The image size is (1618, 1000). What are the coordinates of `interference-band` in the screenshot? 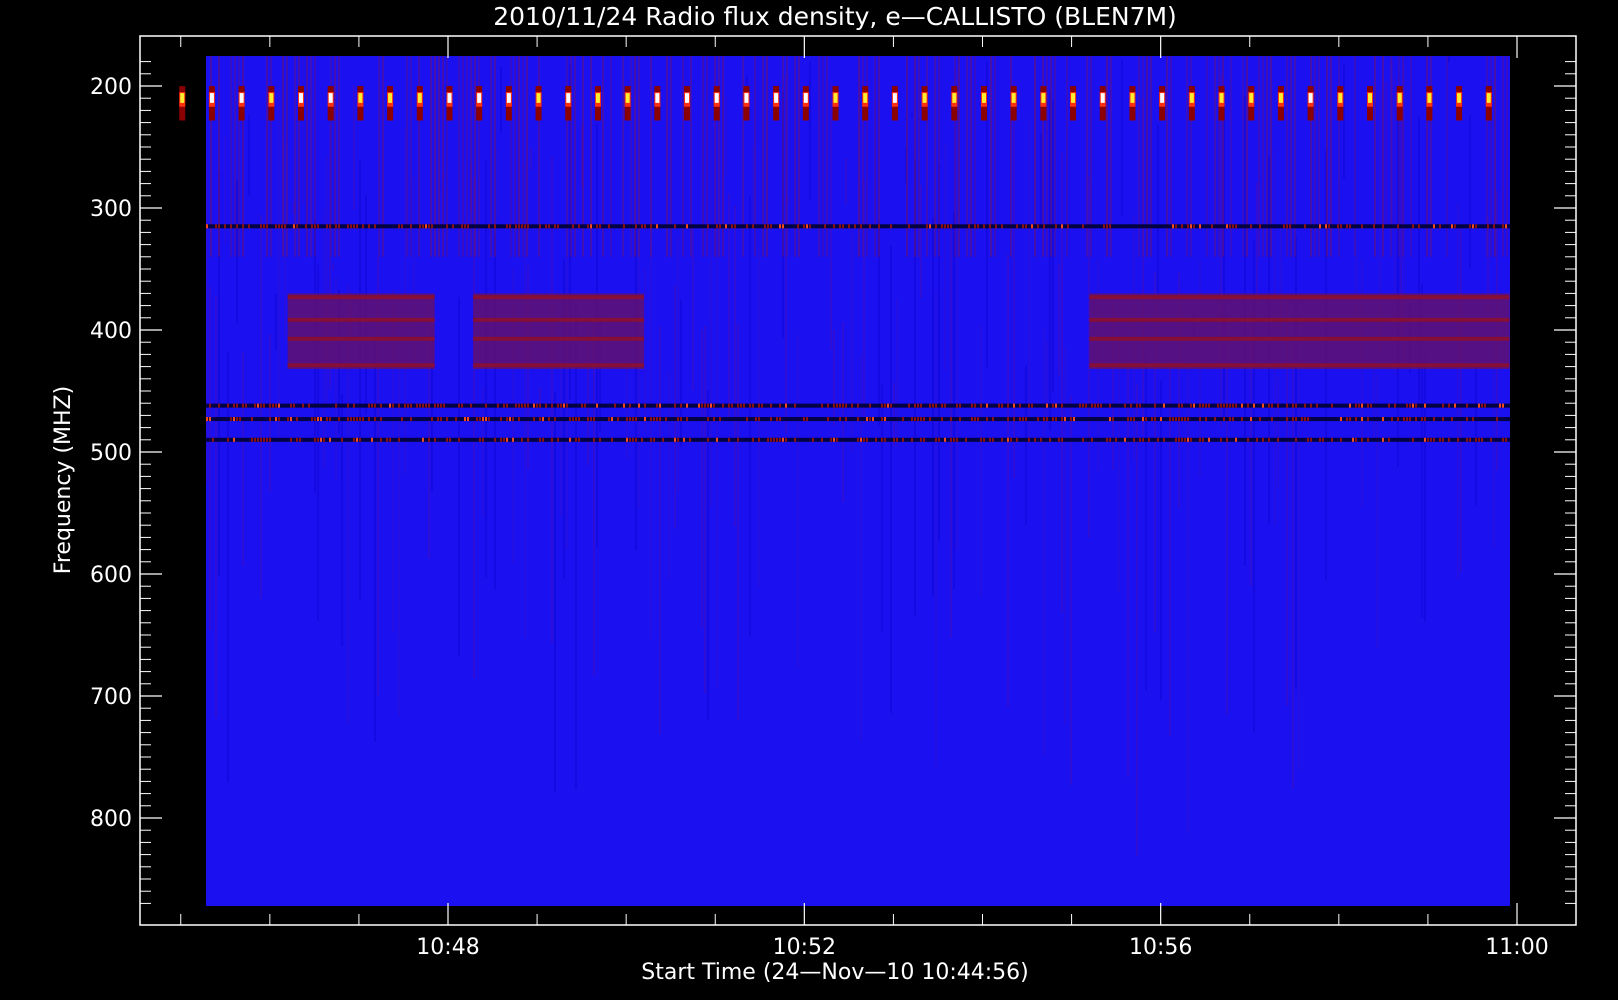 It's located at (1299, 331).